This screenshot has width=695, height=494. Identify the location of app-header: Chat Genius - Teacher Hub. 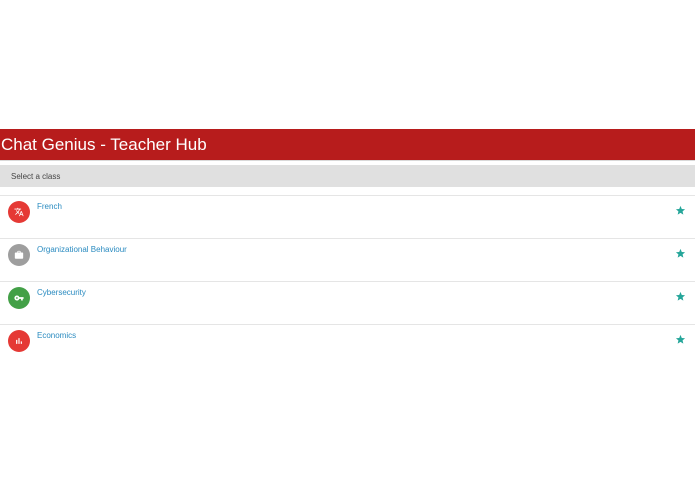
(347, 145).